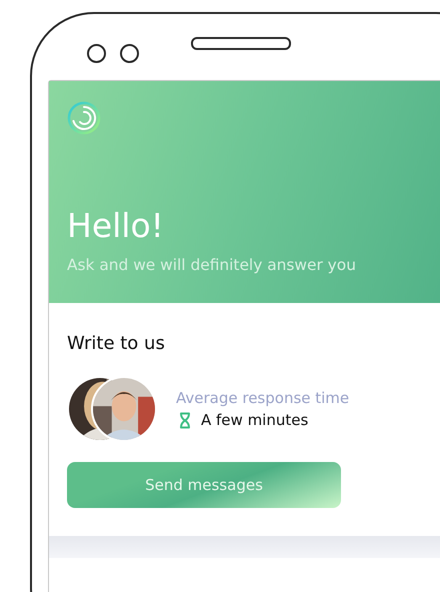 Image resolution: width=440 pixels, height=592 pixels. I want to click on send-messages-button: Send messages, so click(204, 485).